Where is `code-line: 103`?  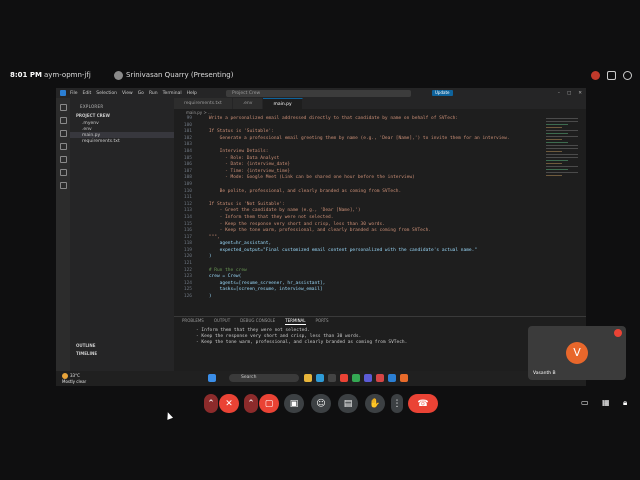 code-line: 103 is located at coordinates (359, 145).